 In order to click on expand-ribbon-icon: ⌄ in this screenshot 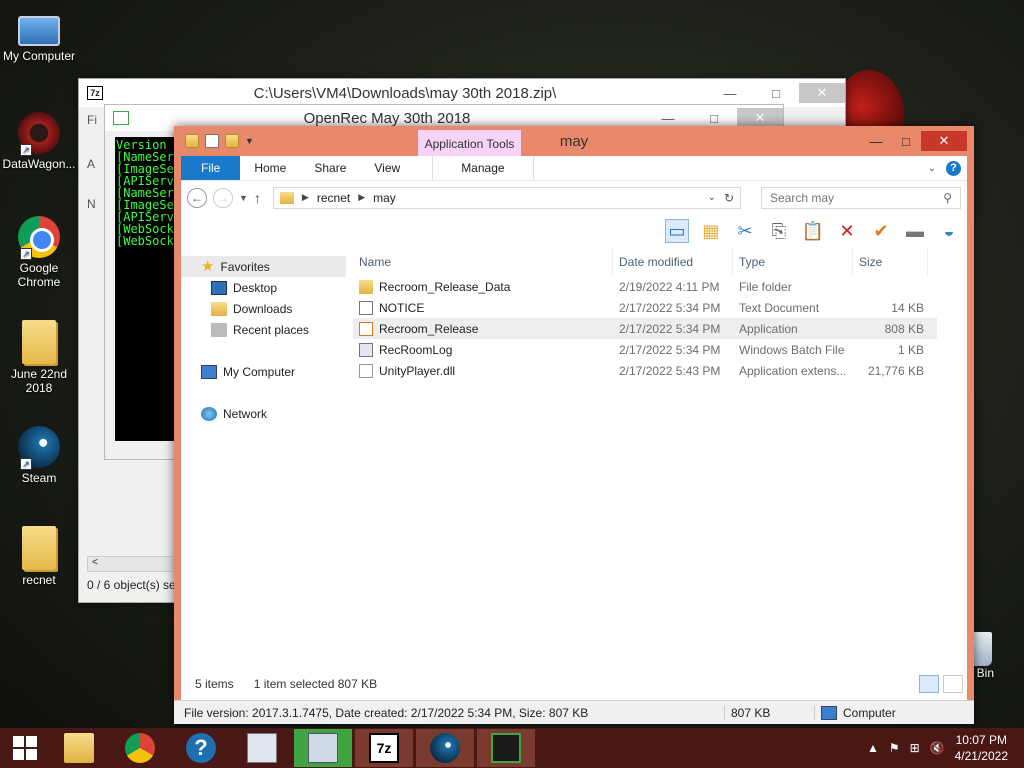, I will do `click(932, 168)`.